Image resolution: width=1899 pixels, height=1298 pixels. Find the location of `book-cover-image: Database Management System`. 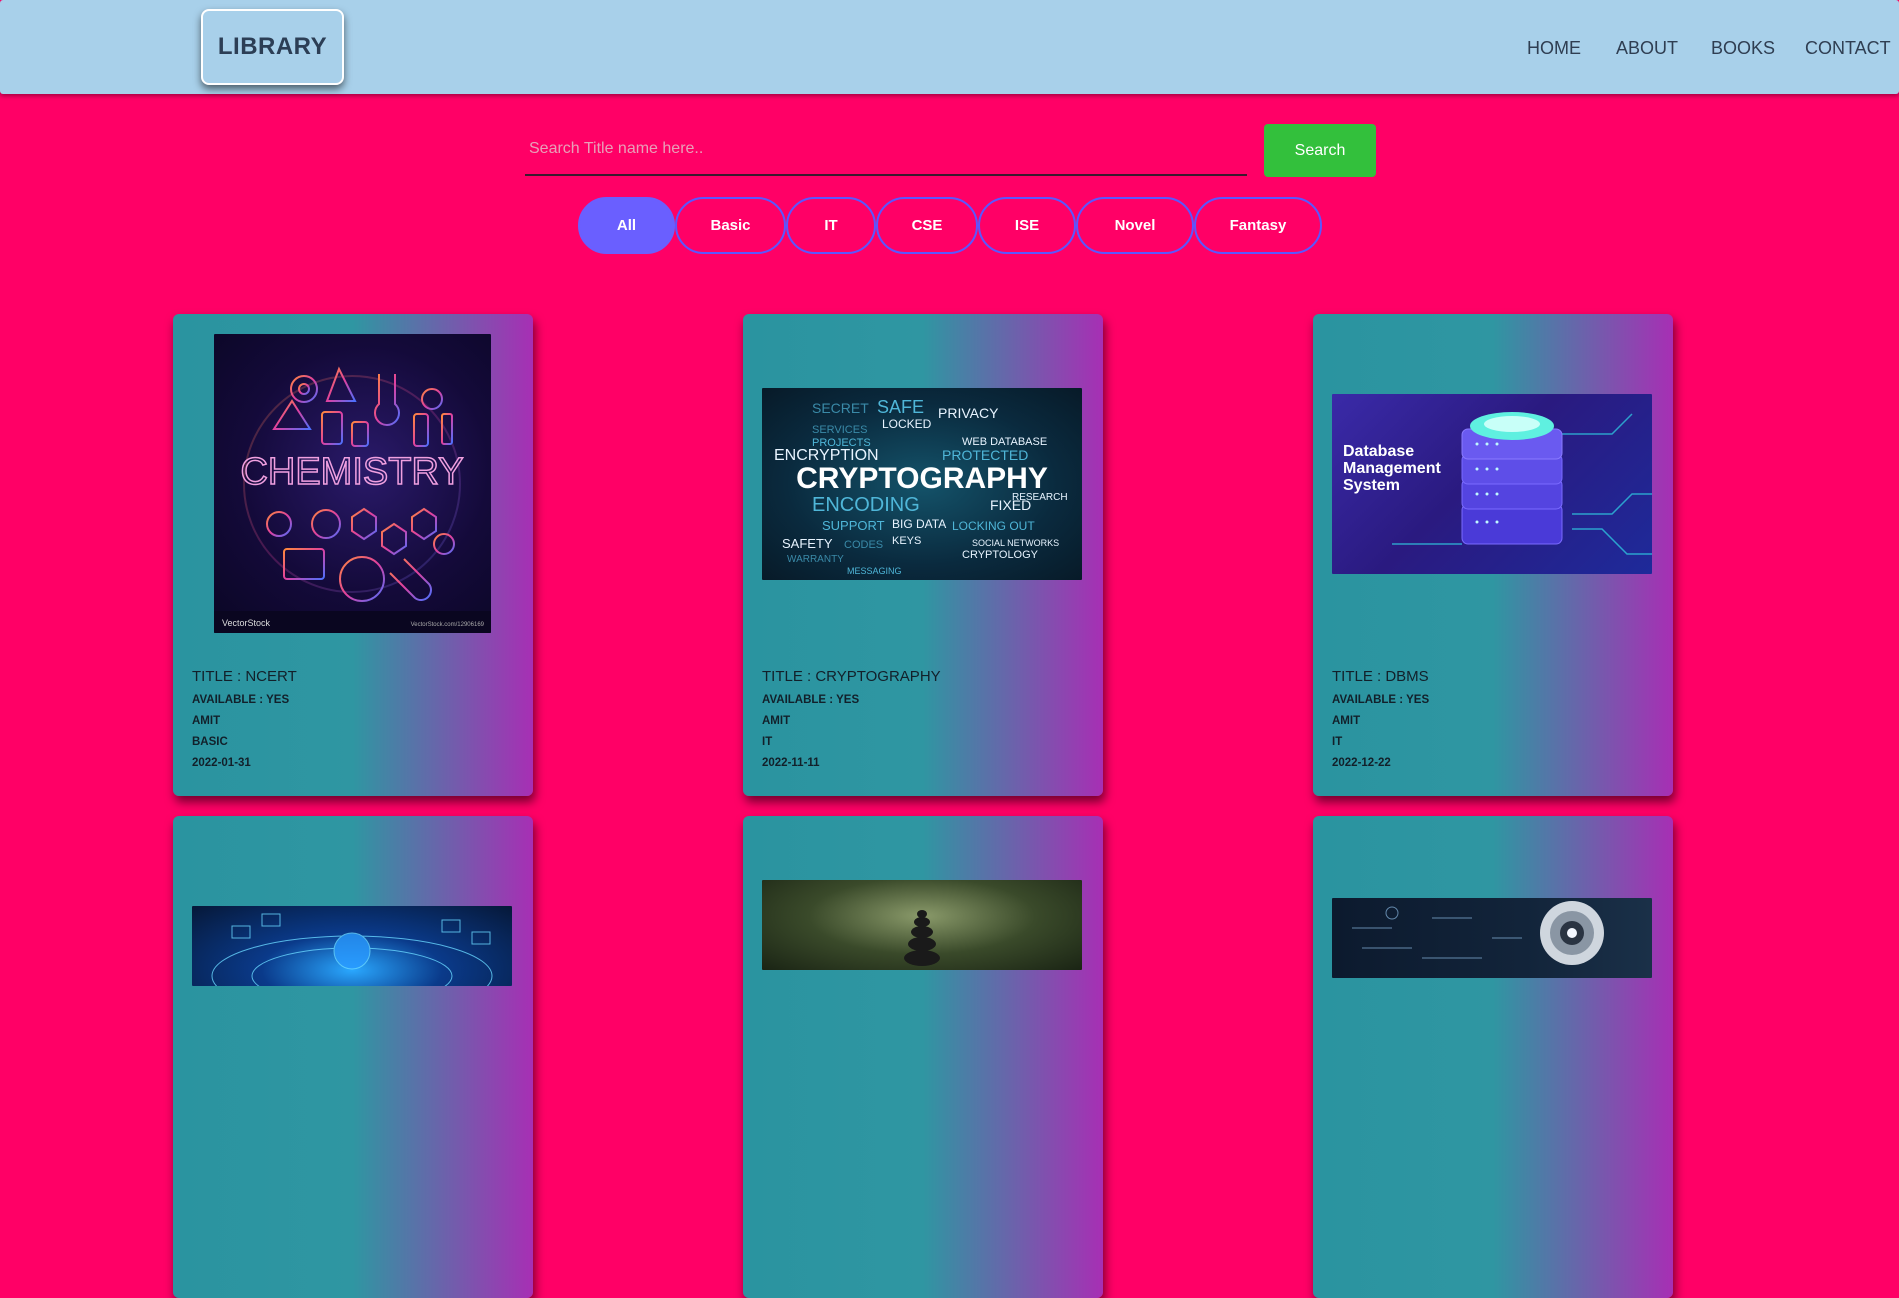

book-cover-image: Database Management System is located at coordinates (1492, 484).